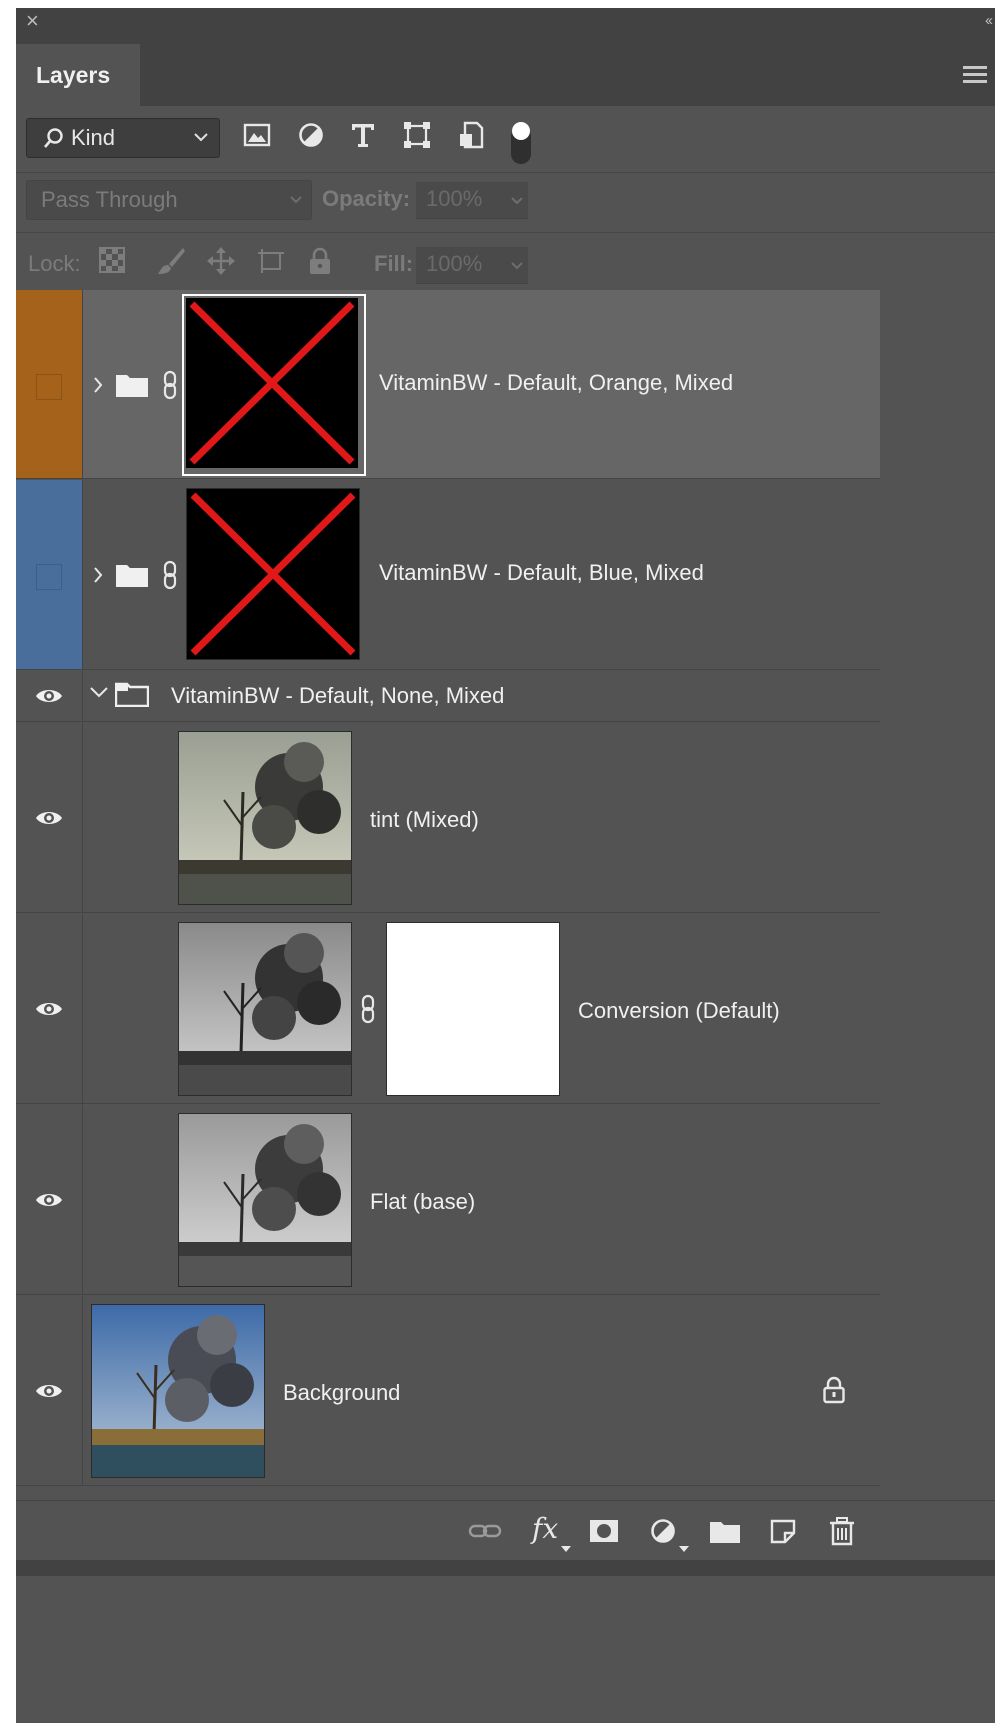  What do you see at coordinates (448, 1391) in the screenshot?
I see `layer-row-background: Background` at bounding box center [448, 1391].